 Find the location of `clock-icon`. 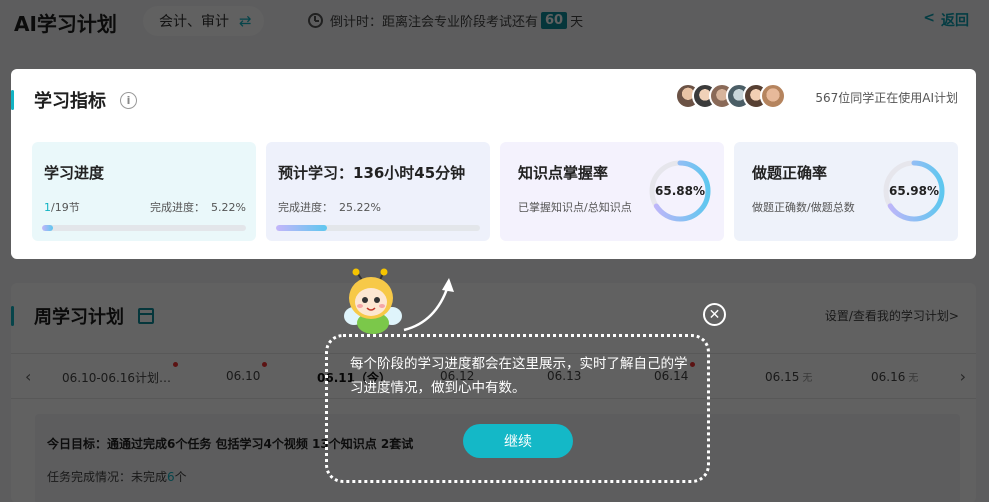

clock-icon is located at coordinates (315, 20).